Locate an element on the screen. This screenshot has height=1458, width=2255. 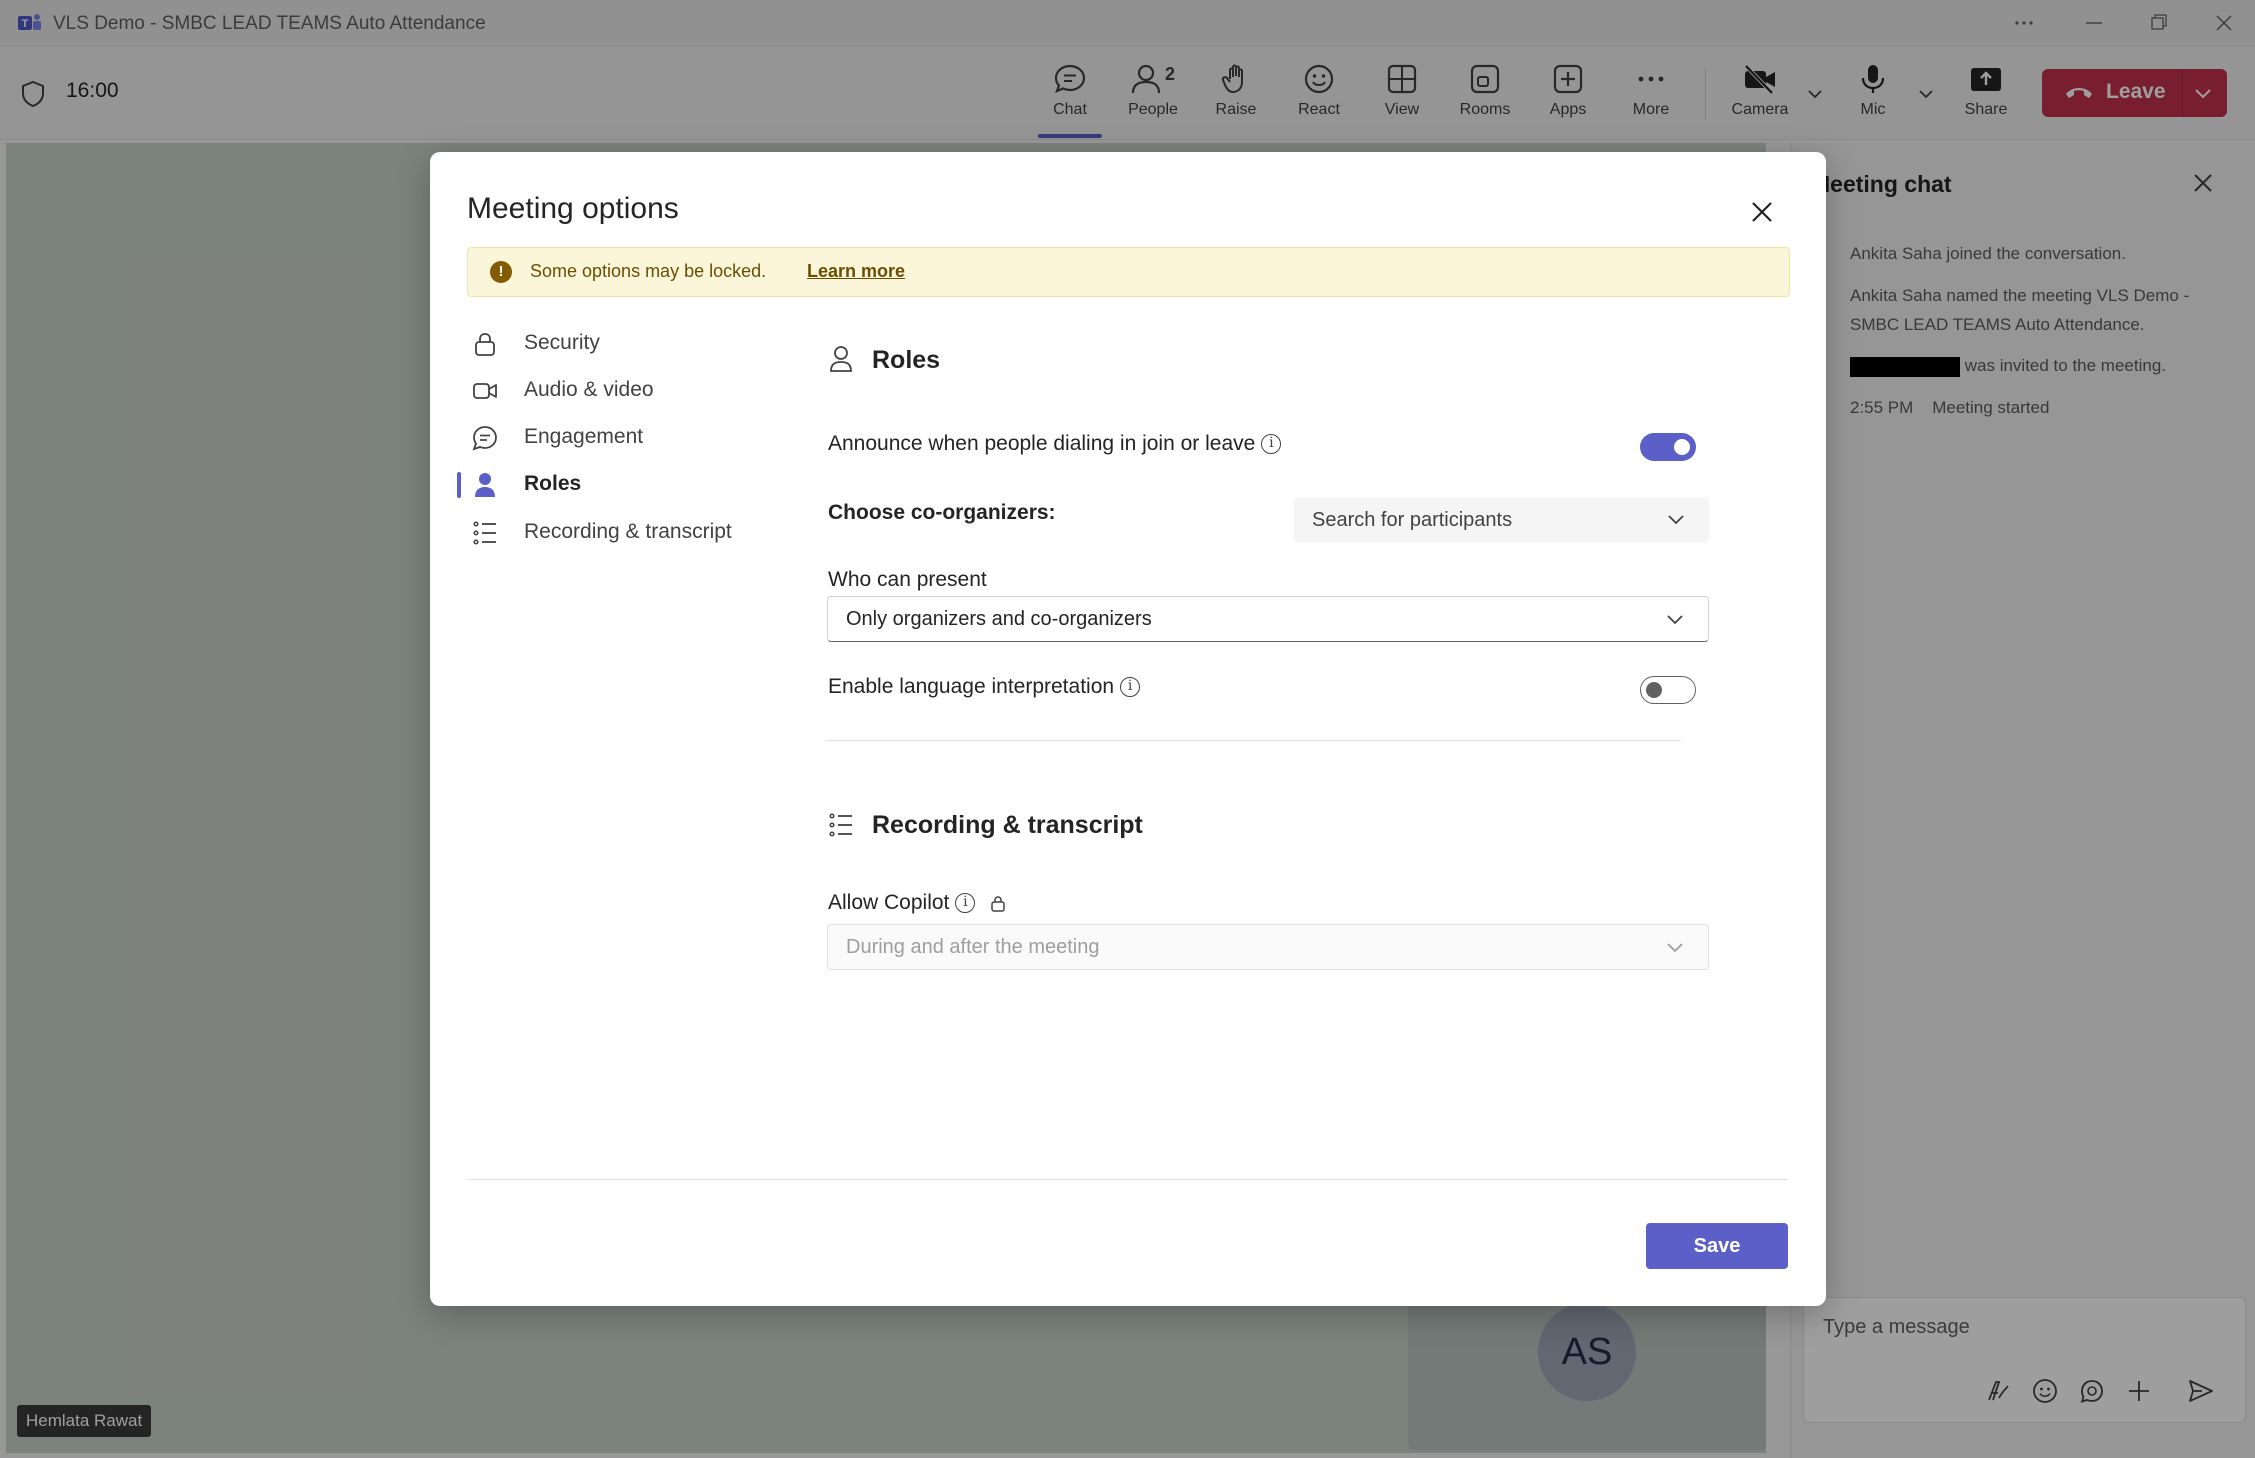
dialog-title: Meeting options is located at coordinates (573, 208).